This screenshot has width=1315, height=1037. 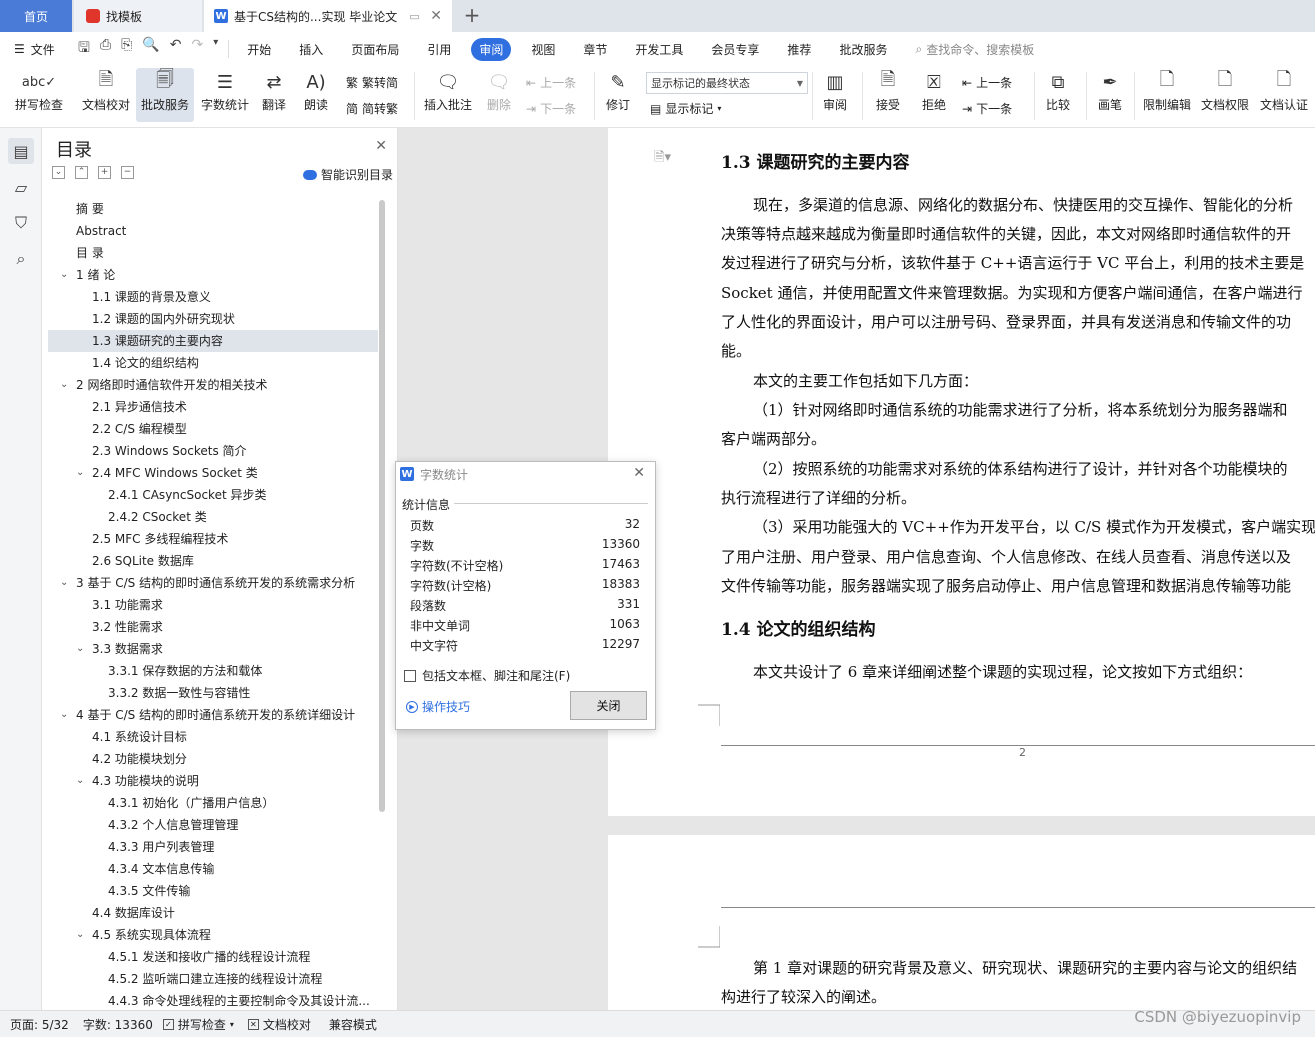 What do you see at coordinates (138, 16) in the screenshot?
I see `tab-template: 找模板` at bounding box center [138, 16].